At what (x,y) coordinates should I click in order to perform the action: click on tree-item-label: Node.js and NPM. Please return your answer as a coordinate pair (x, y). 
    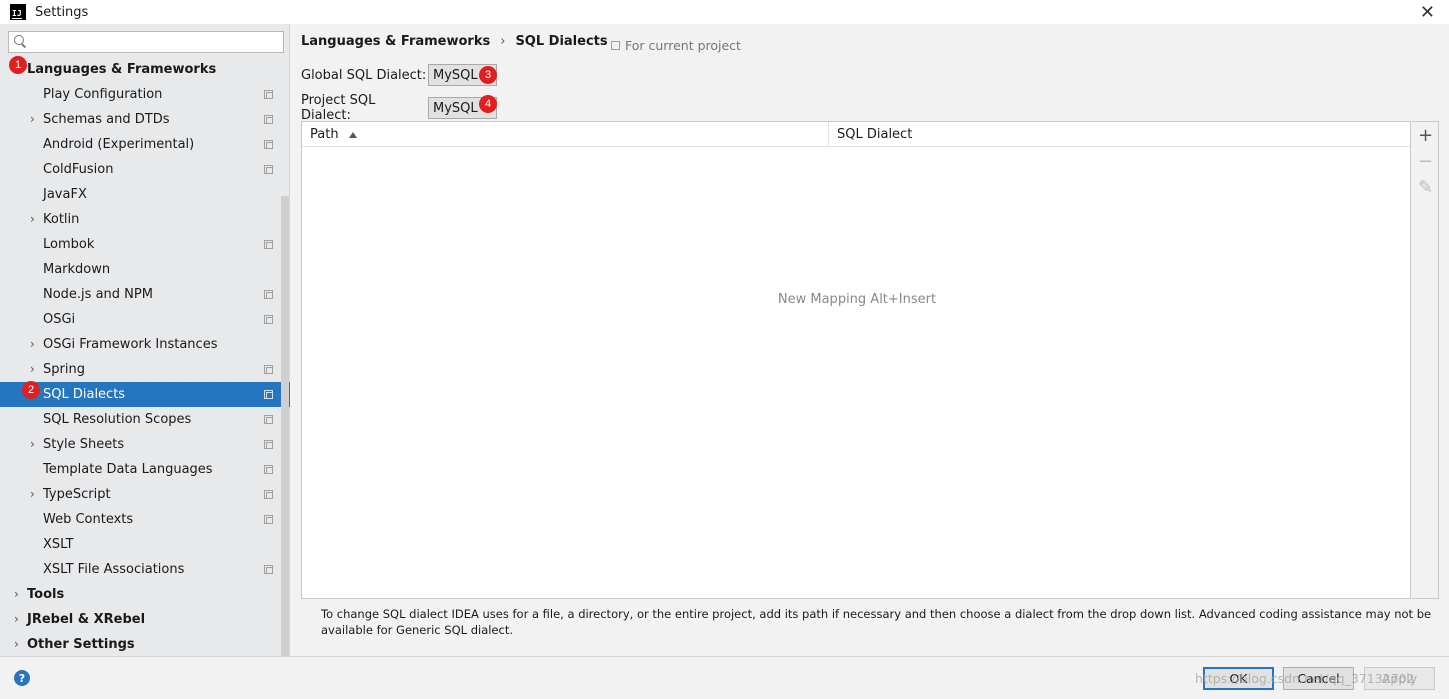
    Looking at the image, I should click on (98, 294).